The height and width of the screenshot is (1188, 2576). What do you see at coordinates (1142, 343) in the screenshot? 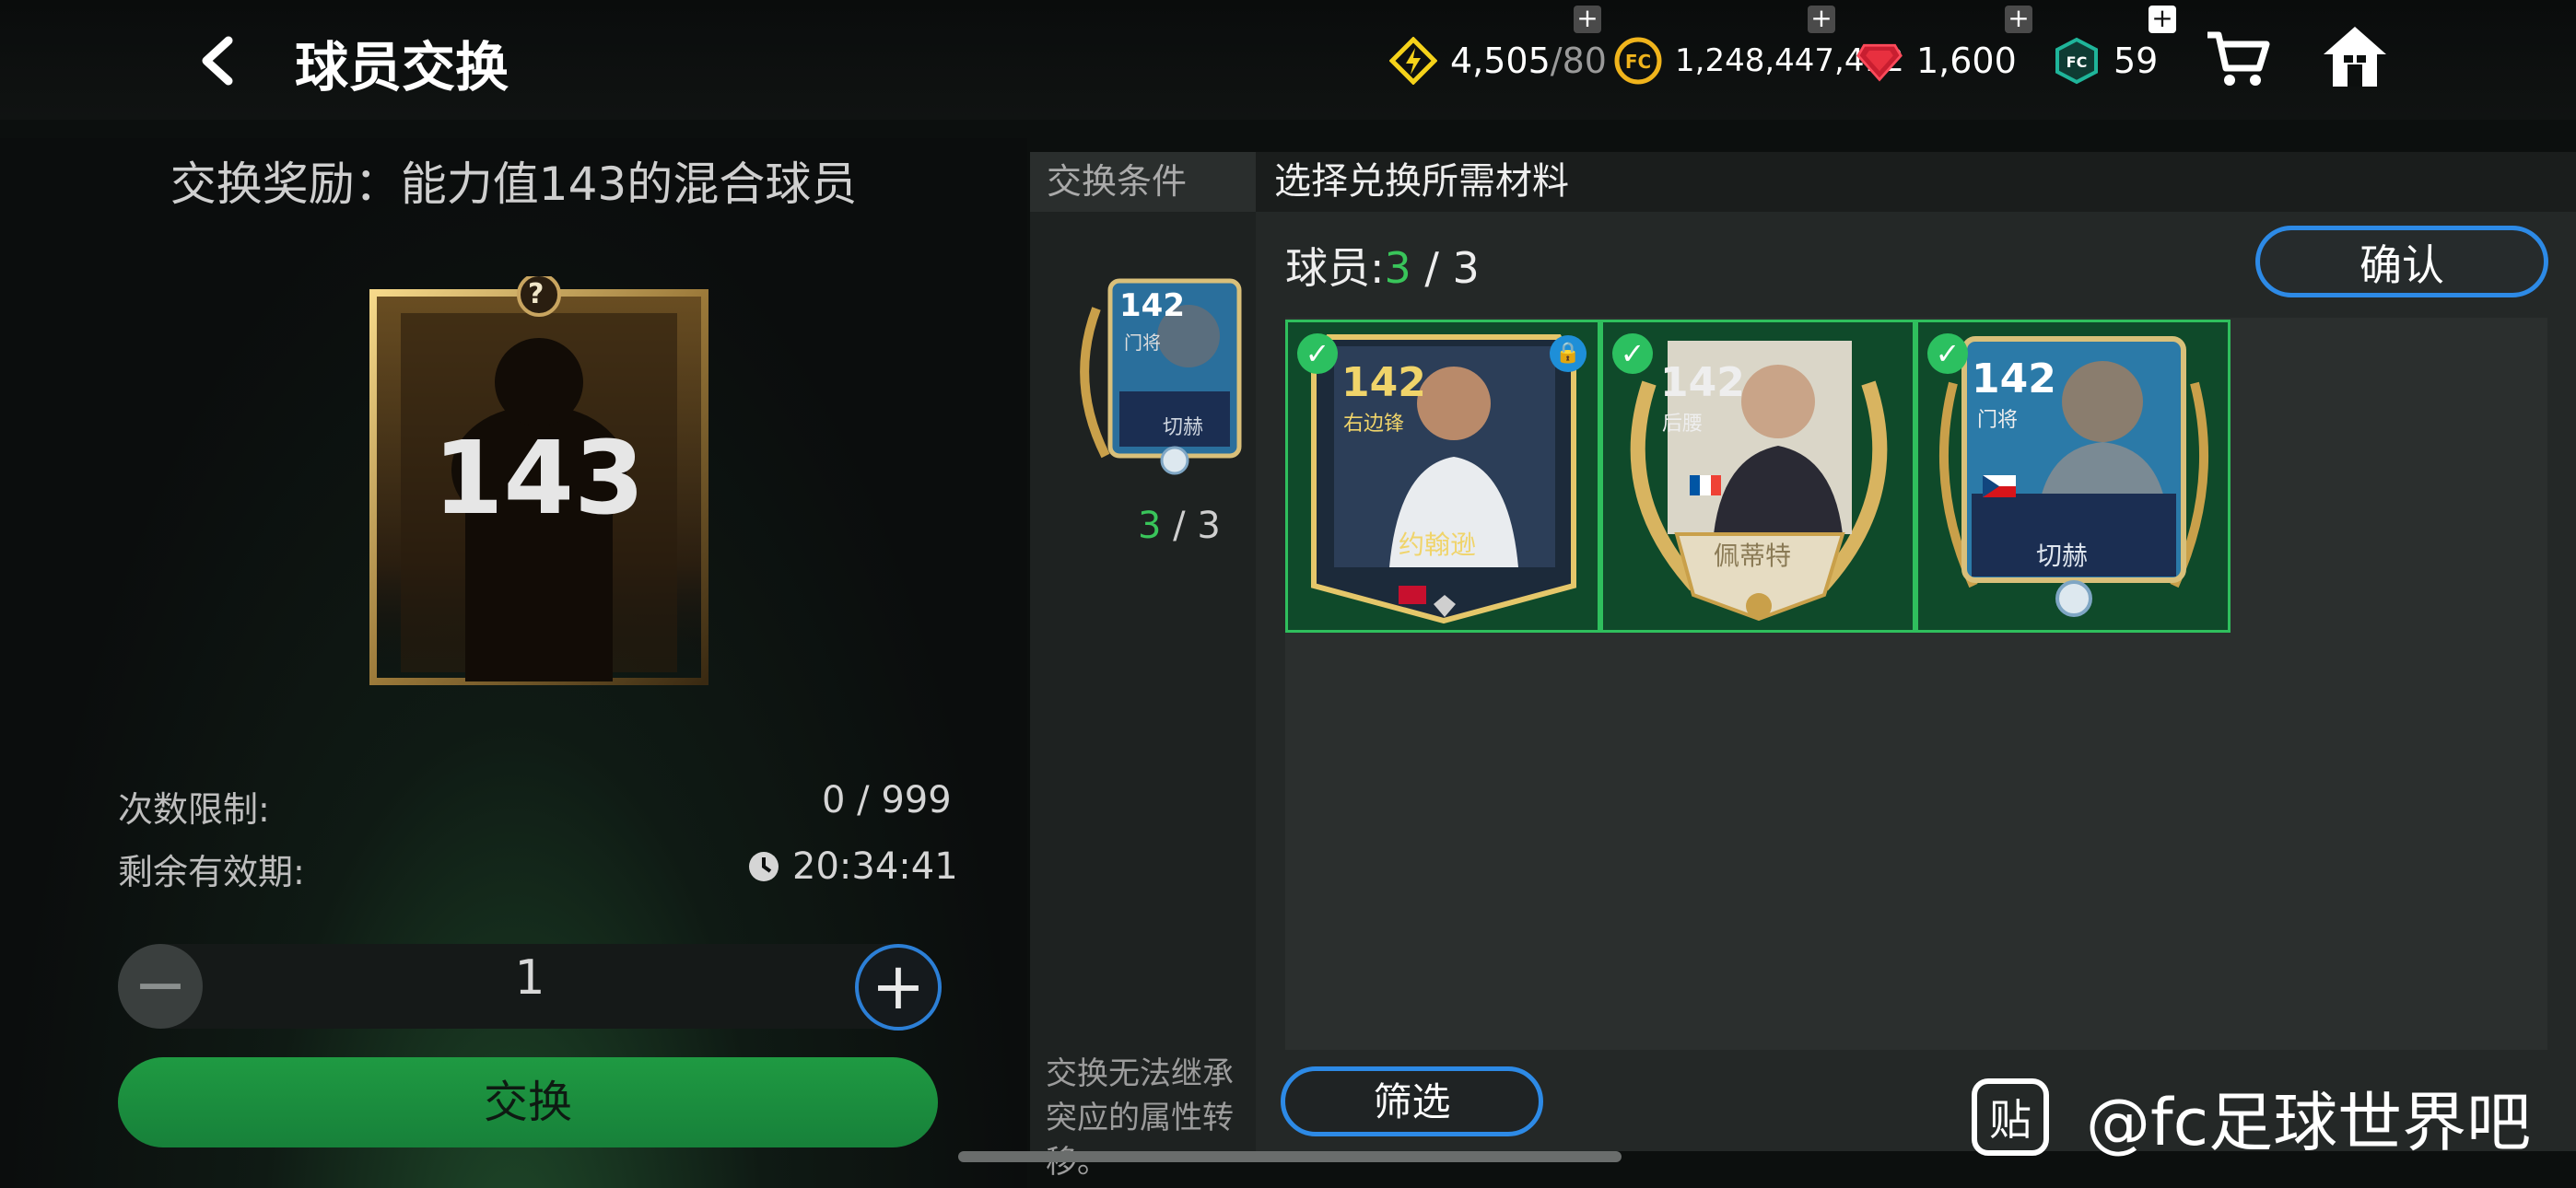
I see `condition-card-position: 门将` at bounding box center [1142, 343].